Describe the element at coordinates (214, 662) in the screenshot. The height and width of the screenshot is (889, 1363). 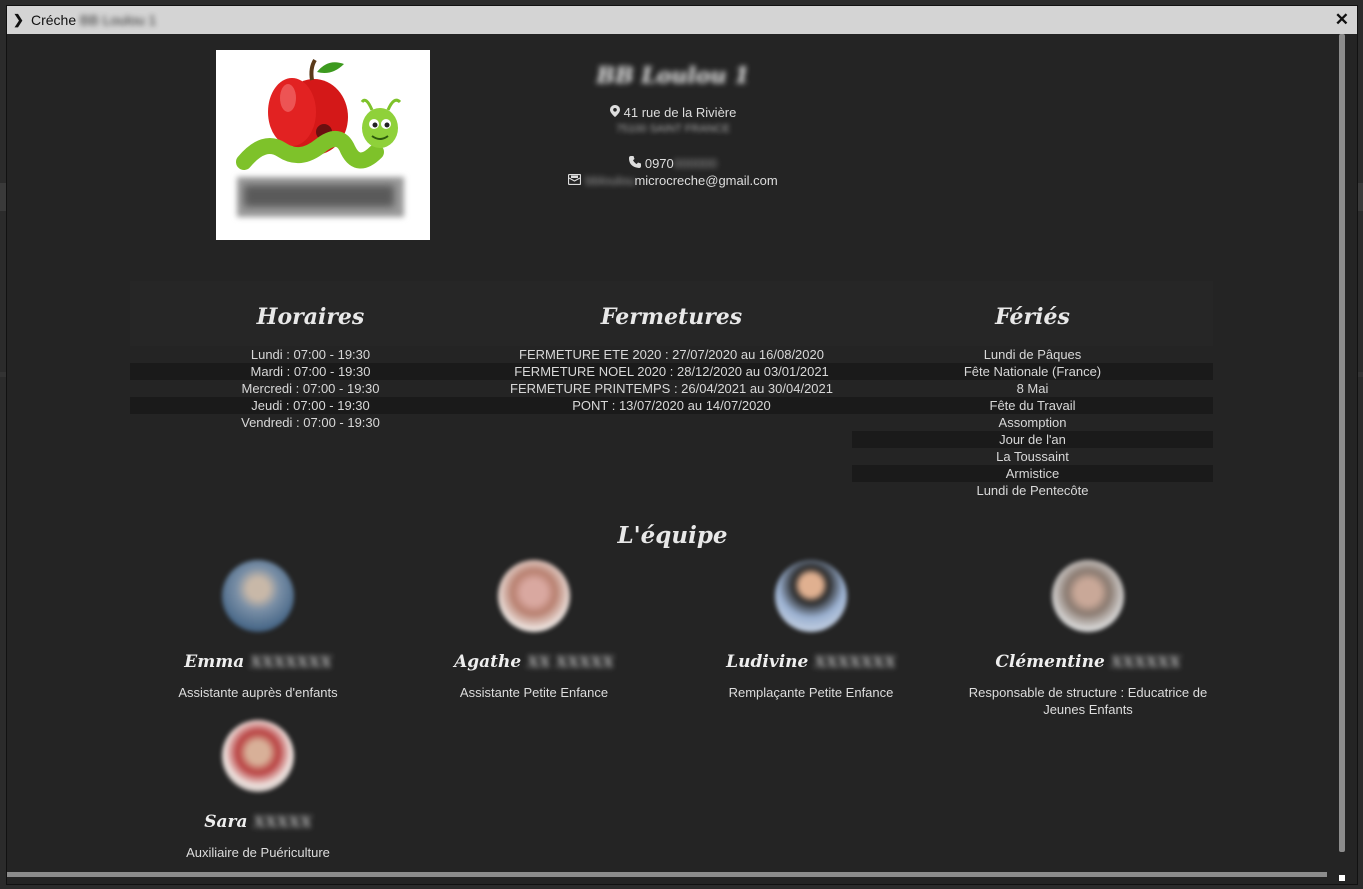
I see `member-first-name: Emma` at that location.